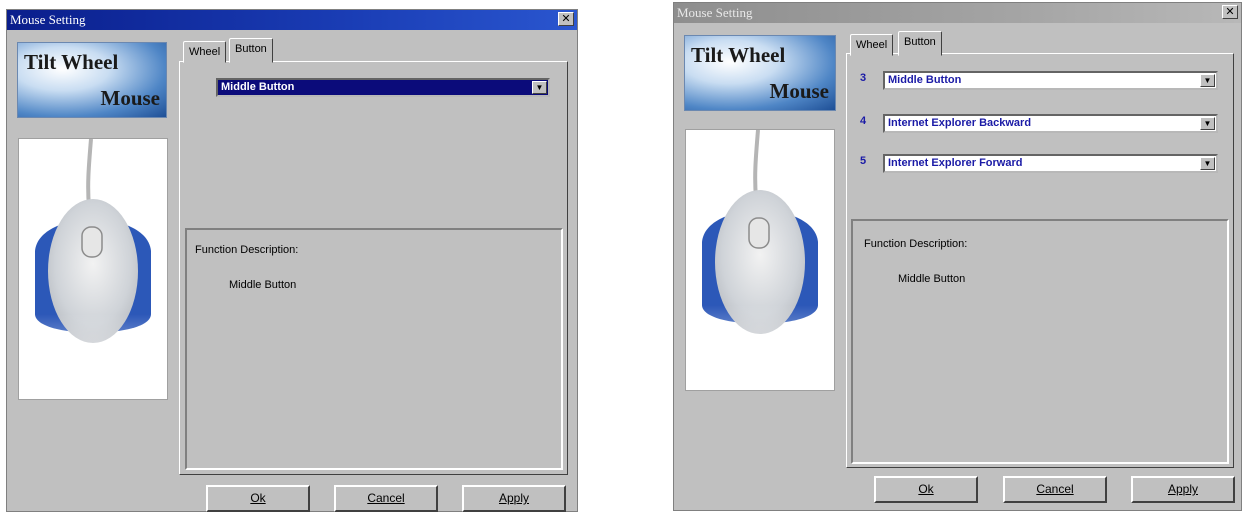 Image resolution: width=1242 pixels, height=513 pixels. What do you see at coordinates (863, 78) in the screenshot?
I see `button-number-label: 3` at bounding box center [863, 78].